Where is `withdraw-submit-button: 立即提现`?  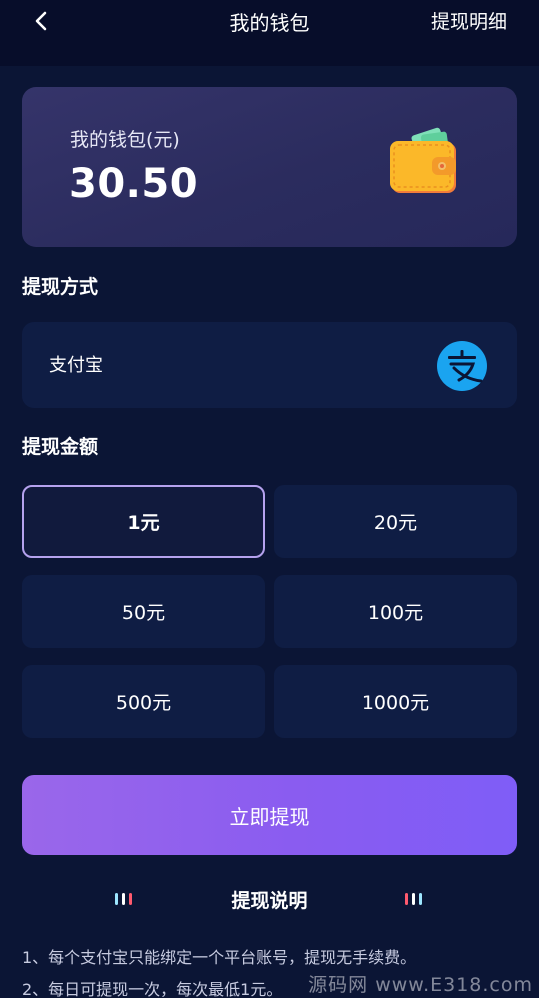
withdraw-submit-button: 立即提现 is located at coordinates (269, 815).